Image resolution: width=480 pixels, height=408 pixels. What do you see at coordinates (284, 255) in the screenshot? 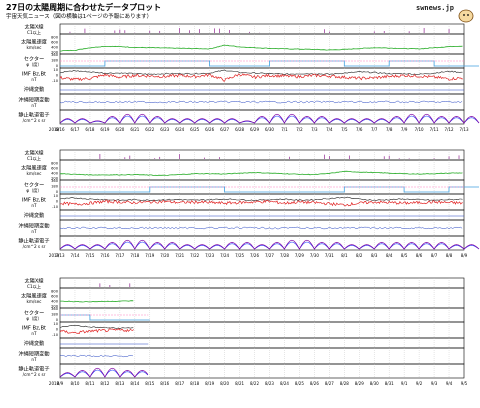
I see `date-tick: 7/28` at bounding box center [284, 255].